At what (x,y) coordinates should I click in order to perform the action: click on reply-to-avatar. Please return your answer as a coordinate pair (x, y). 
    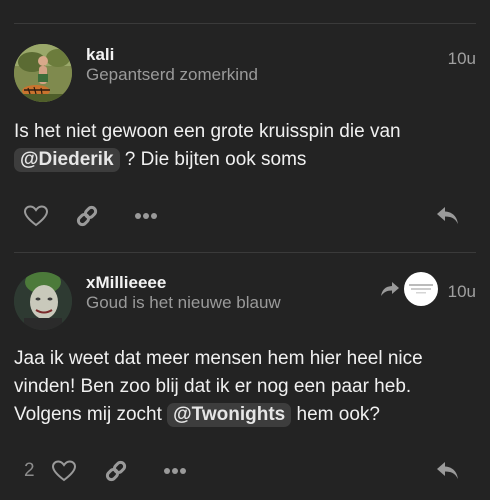
    Looking at the image, I should click on (421, 289).